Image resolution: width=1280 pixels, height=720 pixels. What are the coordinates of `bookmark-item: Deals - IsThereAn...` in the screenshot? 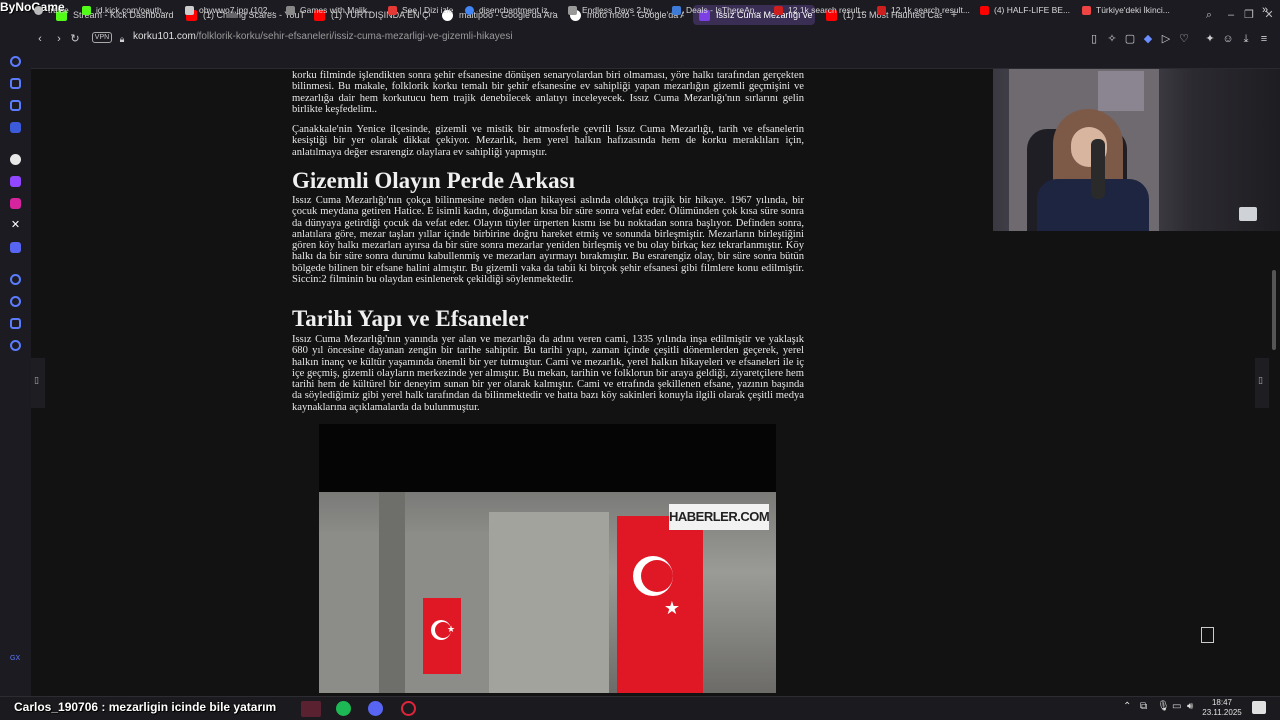 It's located at (717, 10).